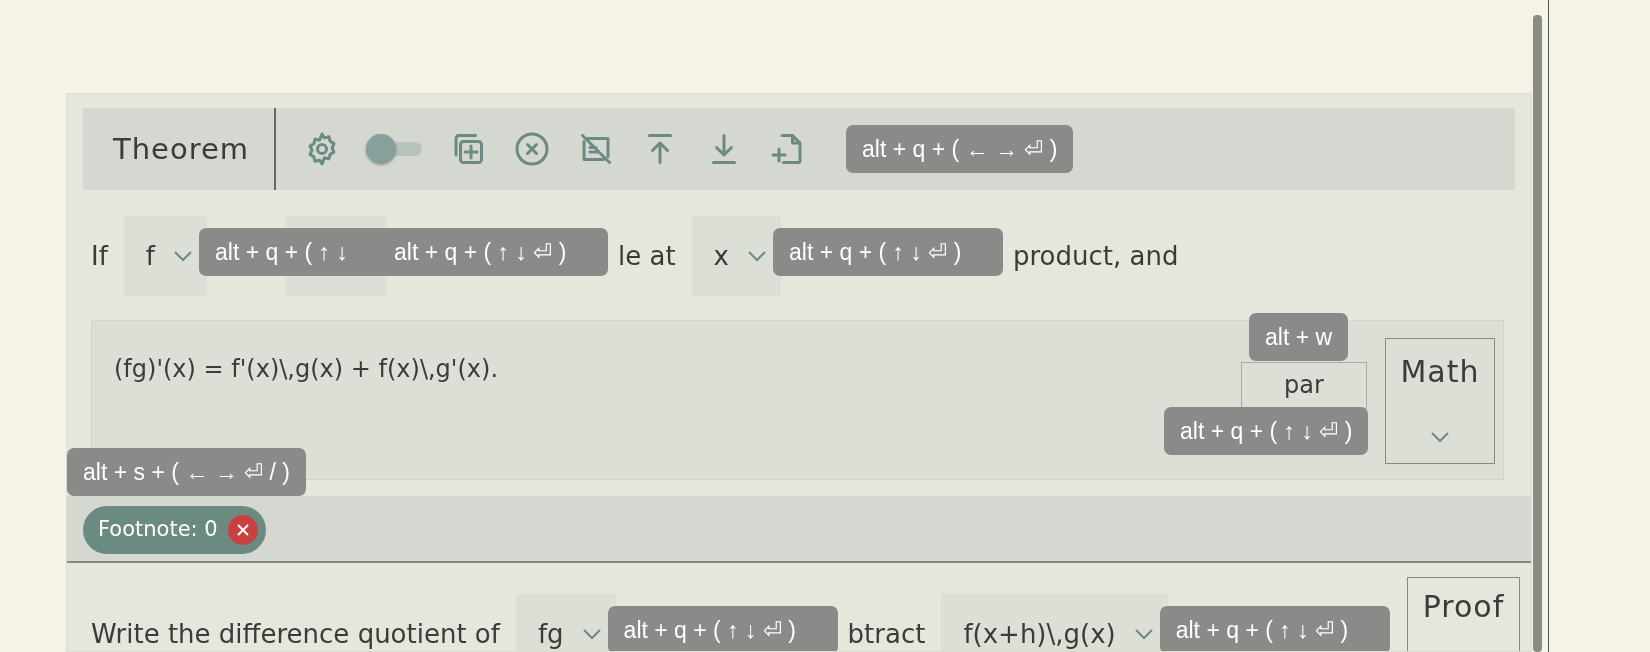 Image resolution: width=1650 pixels, height=652 pixels. Describe the element at coordinates (180, 149) in the screenshot. I see `block-title: Theorem` at that location.